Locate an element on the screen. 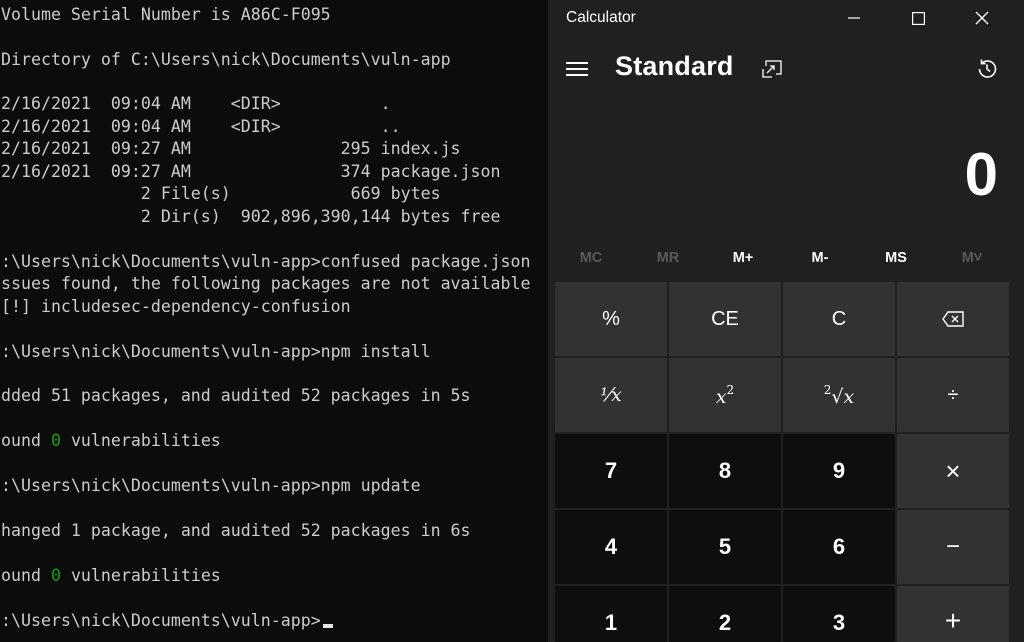 The width and height of the screenshot is (1024, 642). keep-on-top-button is located at coordinates (772, 69).